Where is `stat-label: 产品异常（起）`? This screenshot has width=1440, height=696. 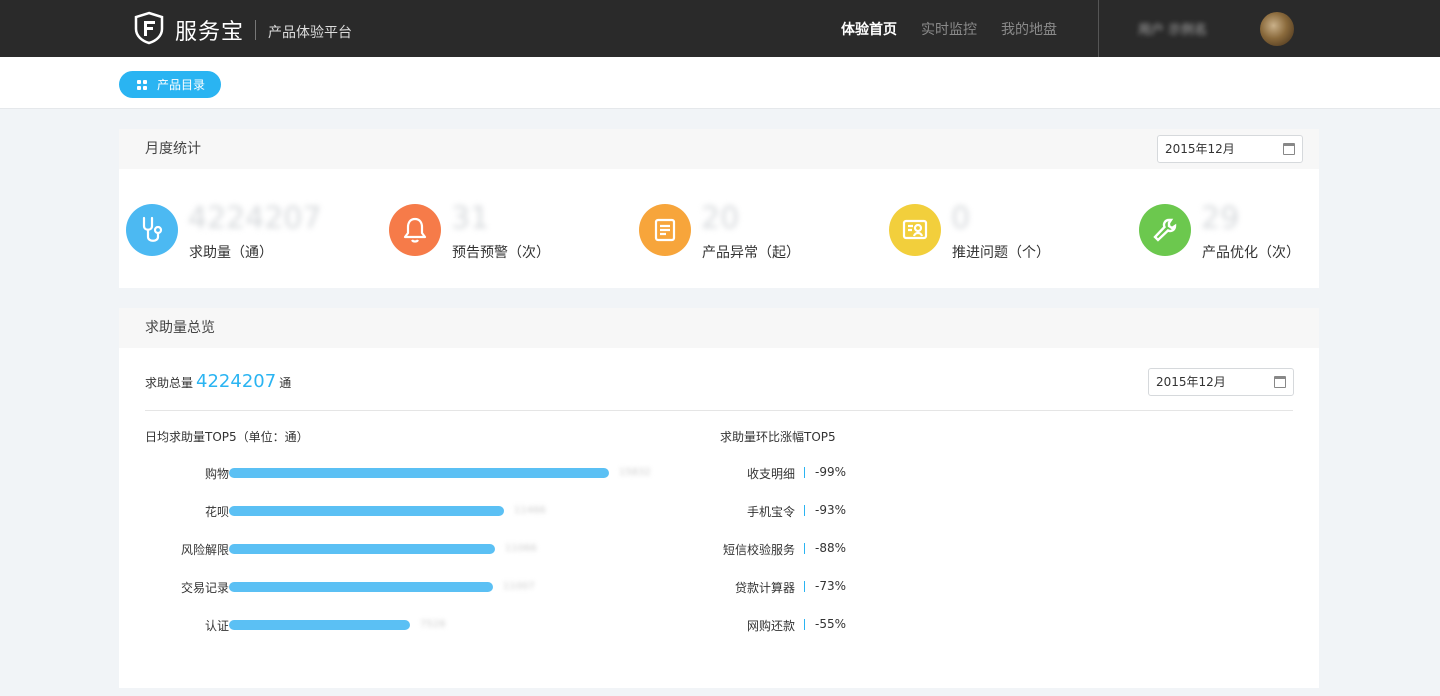
stat-label: 产品异常（起） is located at coordinates (751, 253).